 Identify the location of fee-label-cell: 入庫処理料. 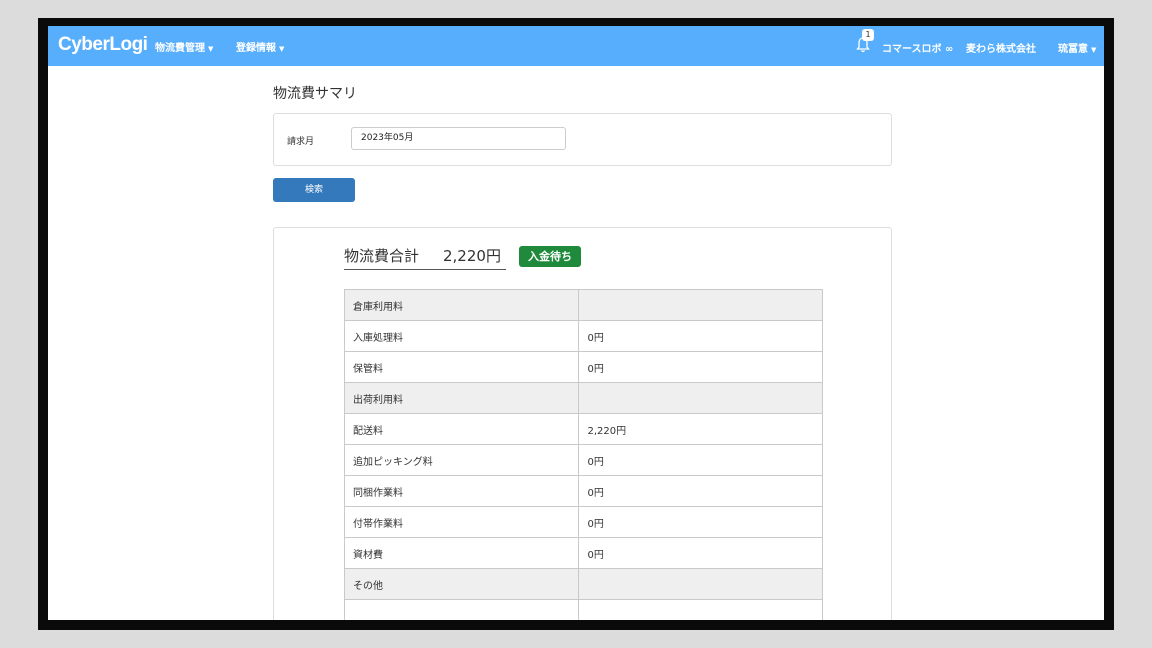
(461, 336).